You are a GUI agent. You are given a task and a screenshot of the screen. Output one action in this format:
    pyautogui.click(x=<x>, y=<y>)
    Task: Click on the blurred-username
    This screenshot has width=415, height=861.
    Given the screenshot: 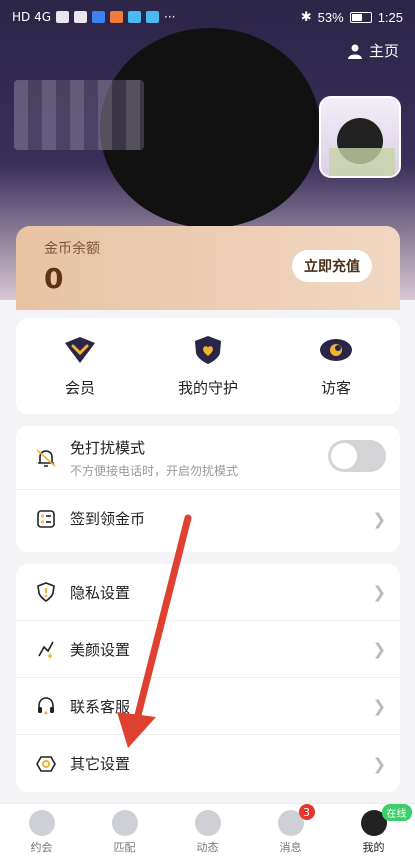 What is the action you would take?
    pyautogui.click(x=79, y=115)
    